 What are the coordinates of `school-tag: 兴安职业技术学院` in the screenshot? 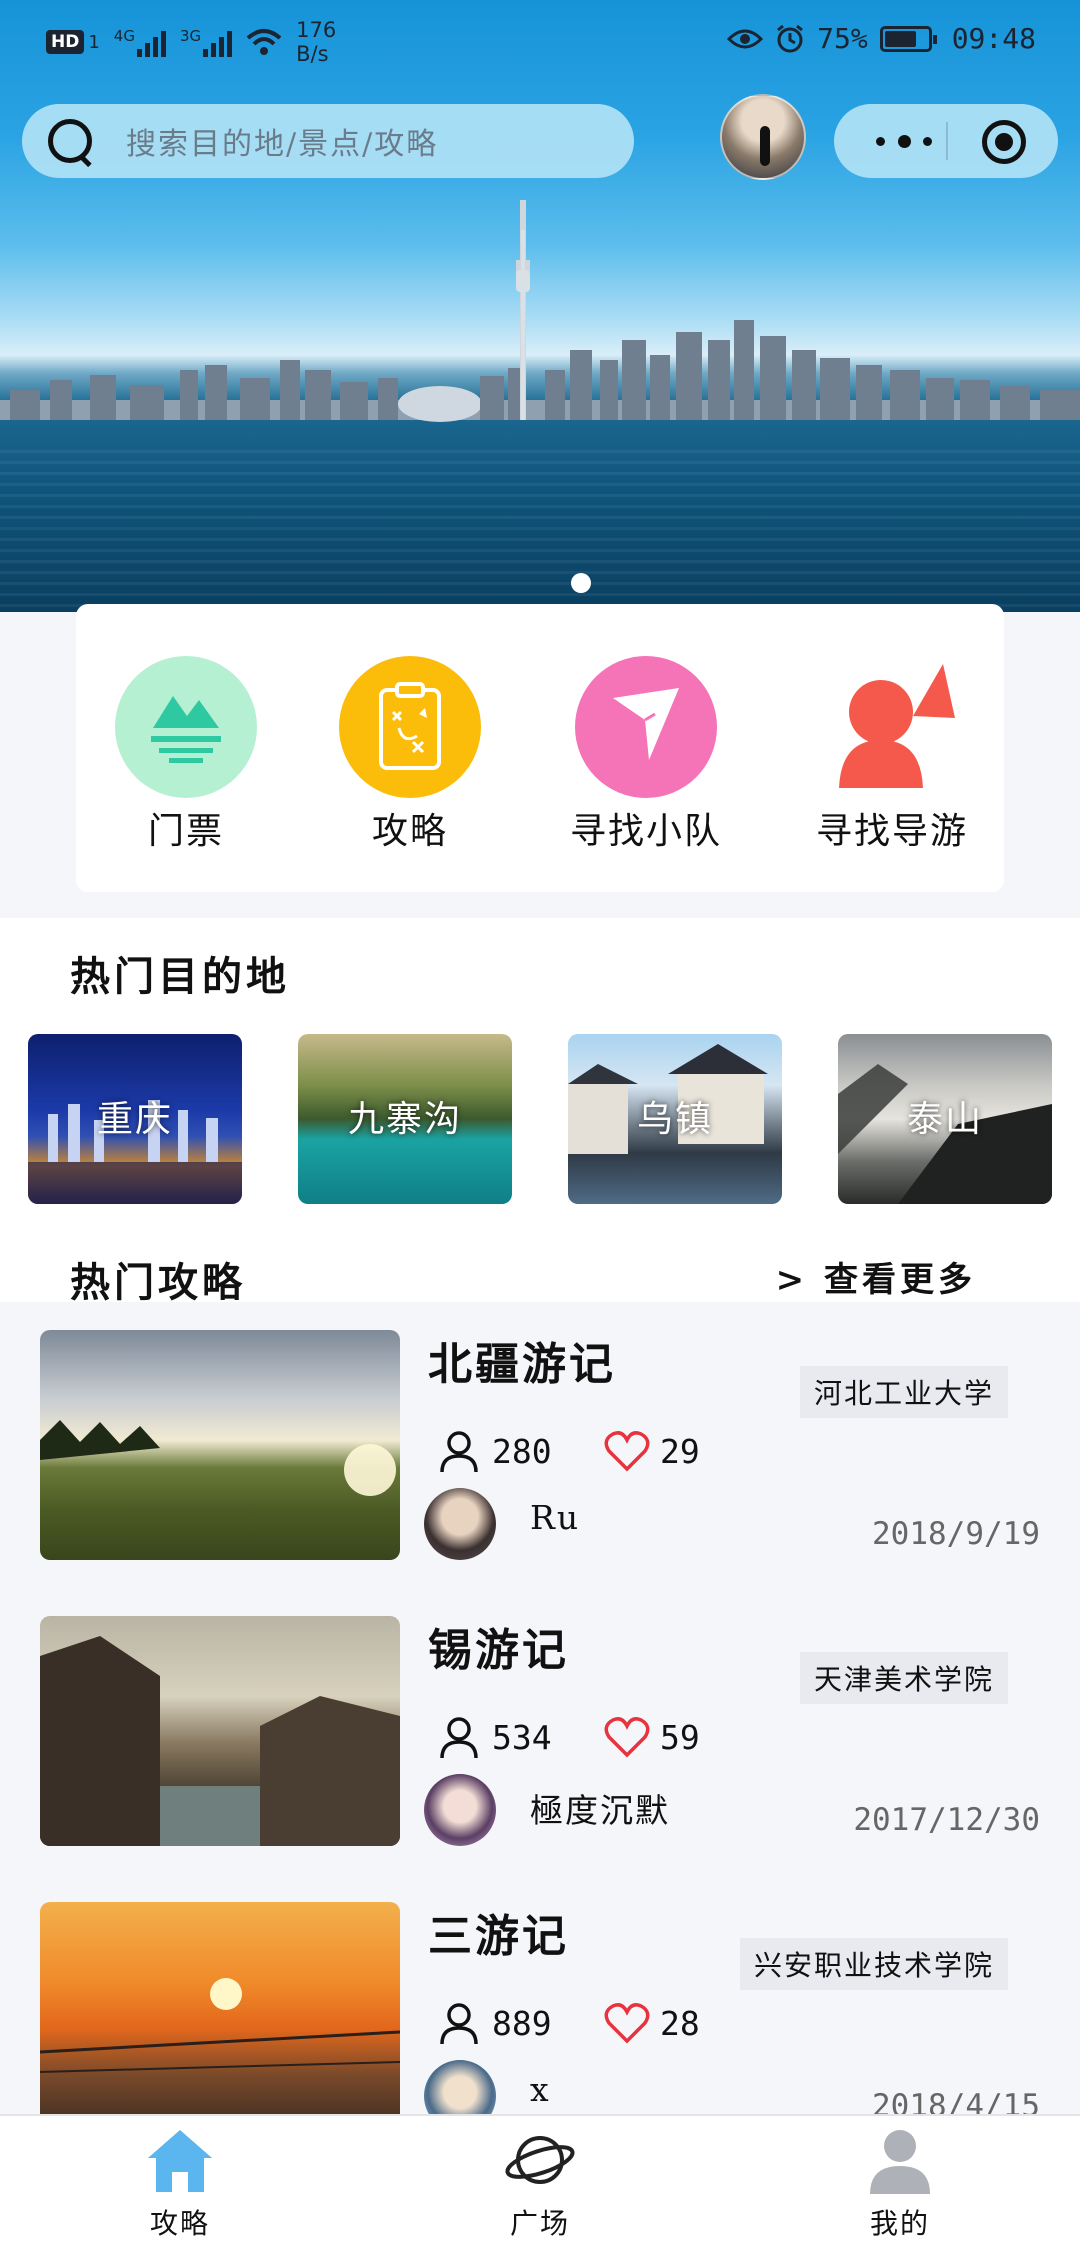 It's located at (873, 1964).